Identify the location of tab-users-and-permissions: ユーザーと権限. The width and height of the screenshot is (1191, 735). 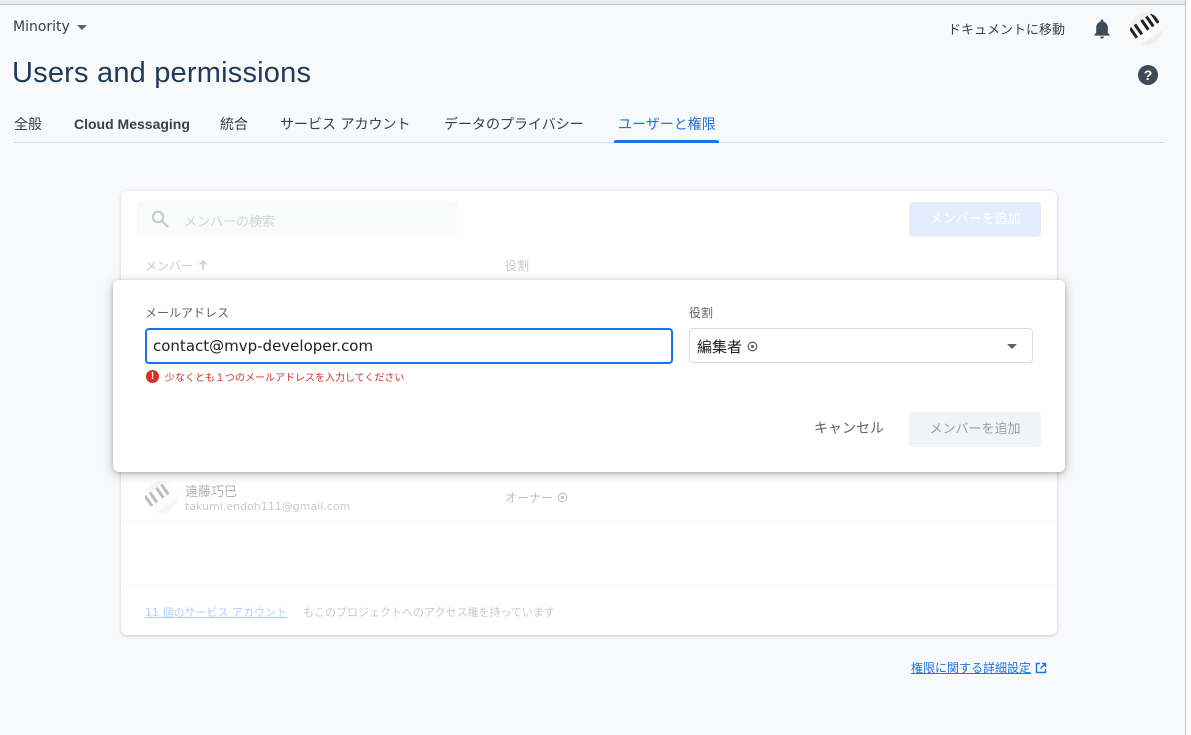
(667, 124).